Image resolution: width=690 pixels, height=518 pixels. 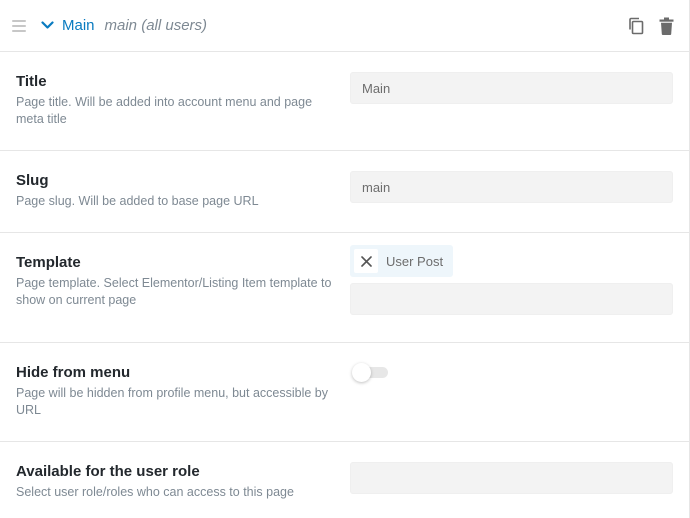 I want to click on hide-from-menu-toggle, so click(x=370, y=372).